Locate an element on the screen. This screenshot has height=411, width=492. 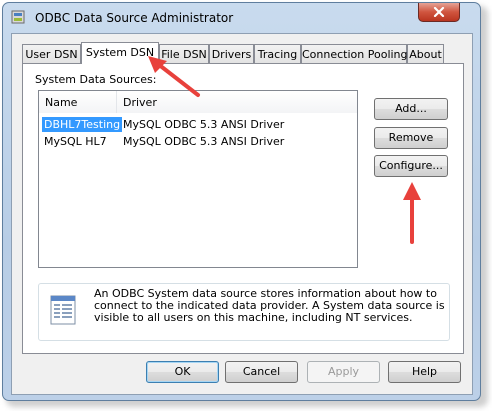
close-icon is located at coordinates (439, 12).